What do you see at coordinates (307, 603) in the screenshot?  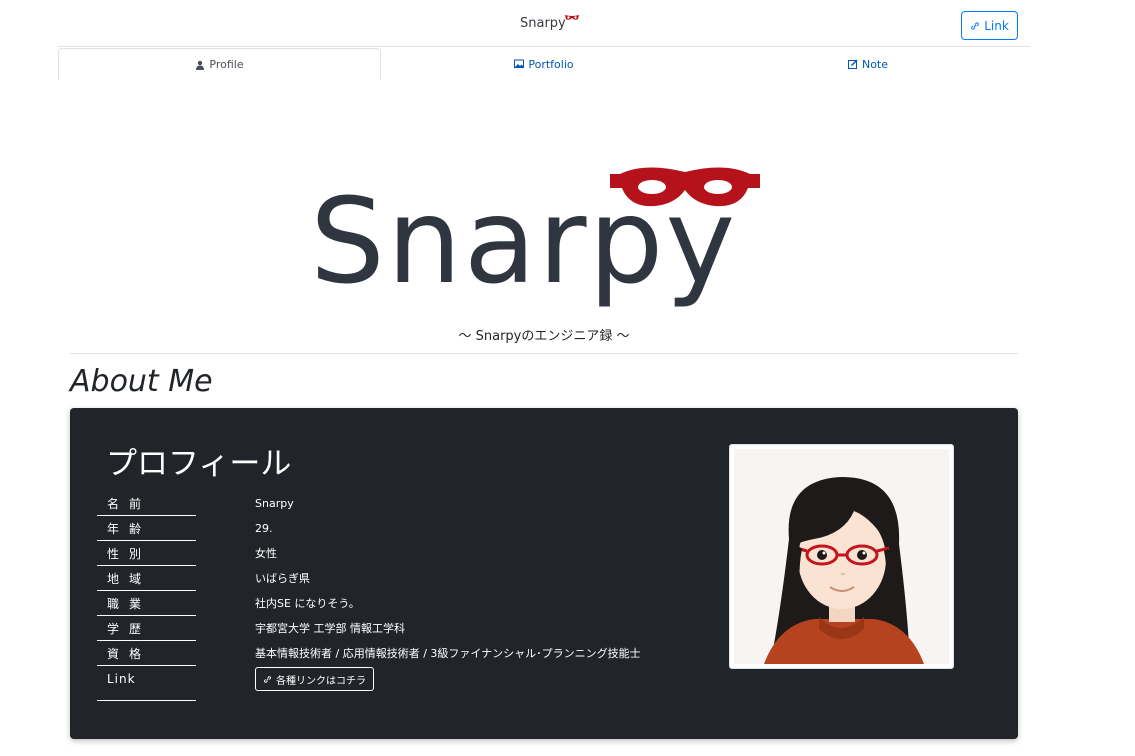 I see `row-value: 社内SE になりそう。` at bounding box center [307, 603].